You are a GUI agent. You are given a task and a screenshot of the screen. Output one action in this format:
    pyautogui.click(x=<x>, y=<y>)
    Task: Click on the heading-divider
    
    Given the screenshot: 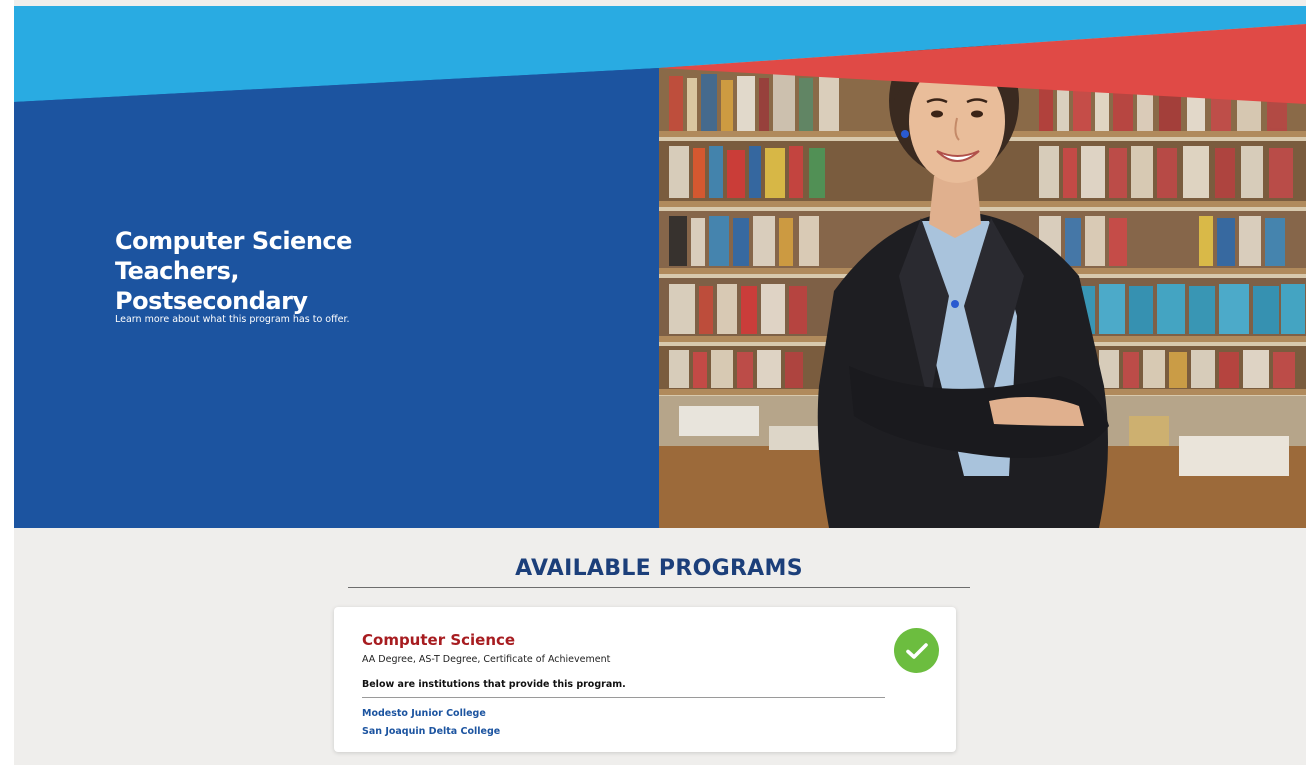 What is the action you would take?
    pyautogui.click(x=659, y=587)
    